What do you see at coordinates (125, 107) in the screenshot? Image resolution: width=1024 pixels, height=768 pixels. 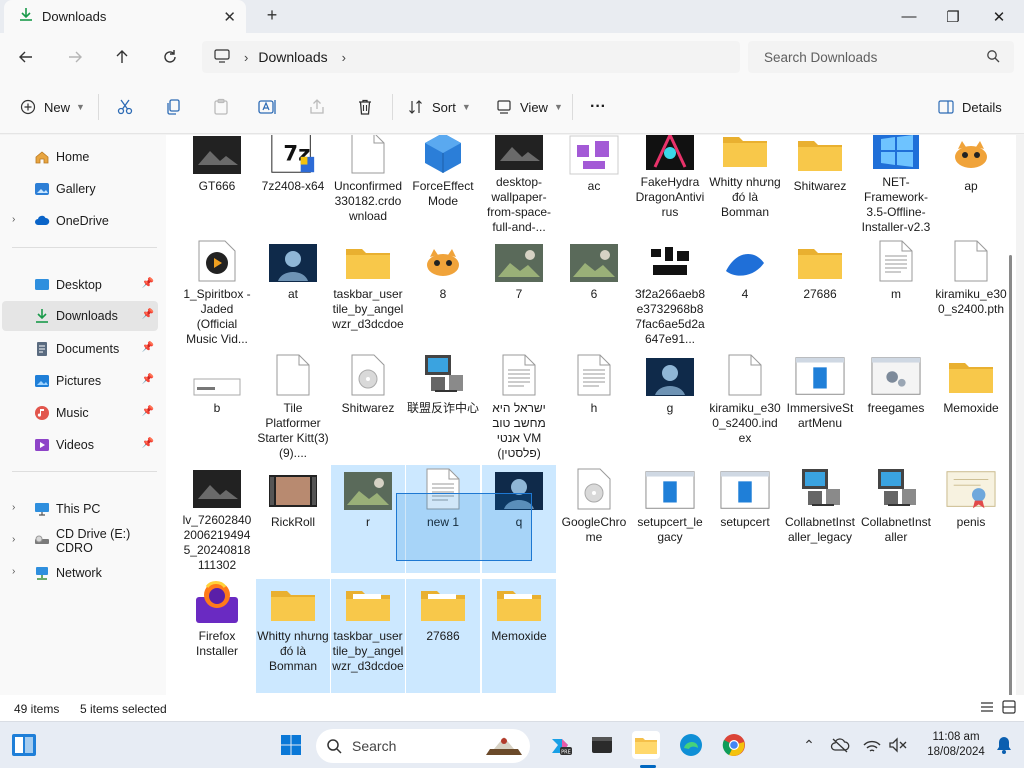 I see `cut-button` at bounding box center [125, 107].